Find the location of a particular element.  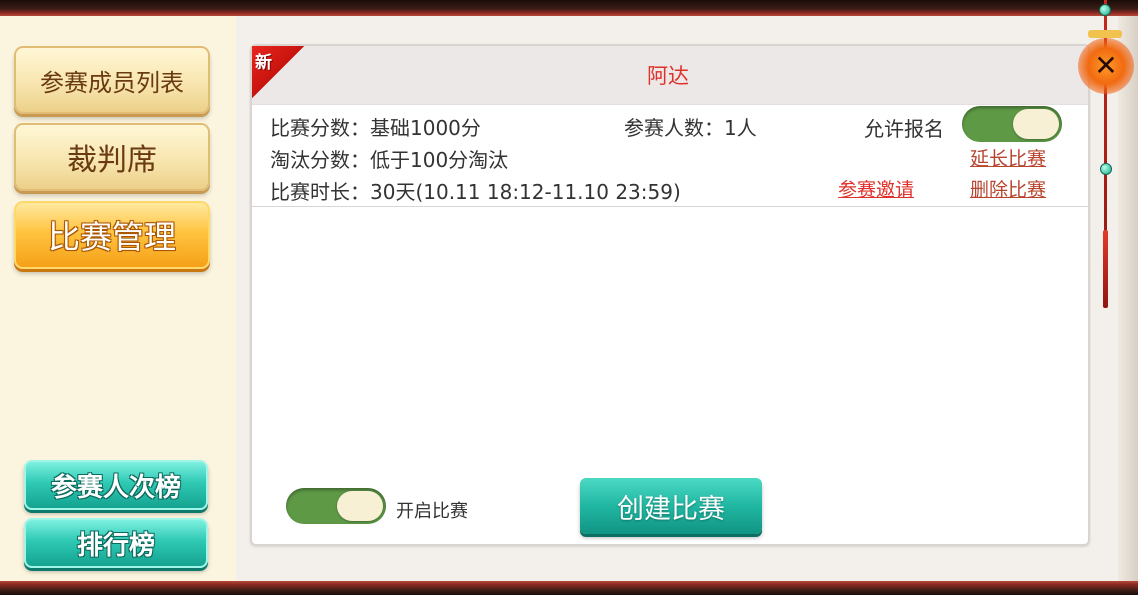

duration-info: 比赛时长：30天(10.11 18:12-11.10 23:59) is located at coordinates (475, 192).